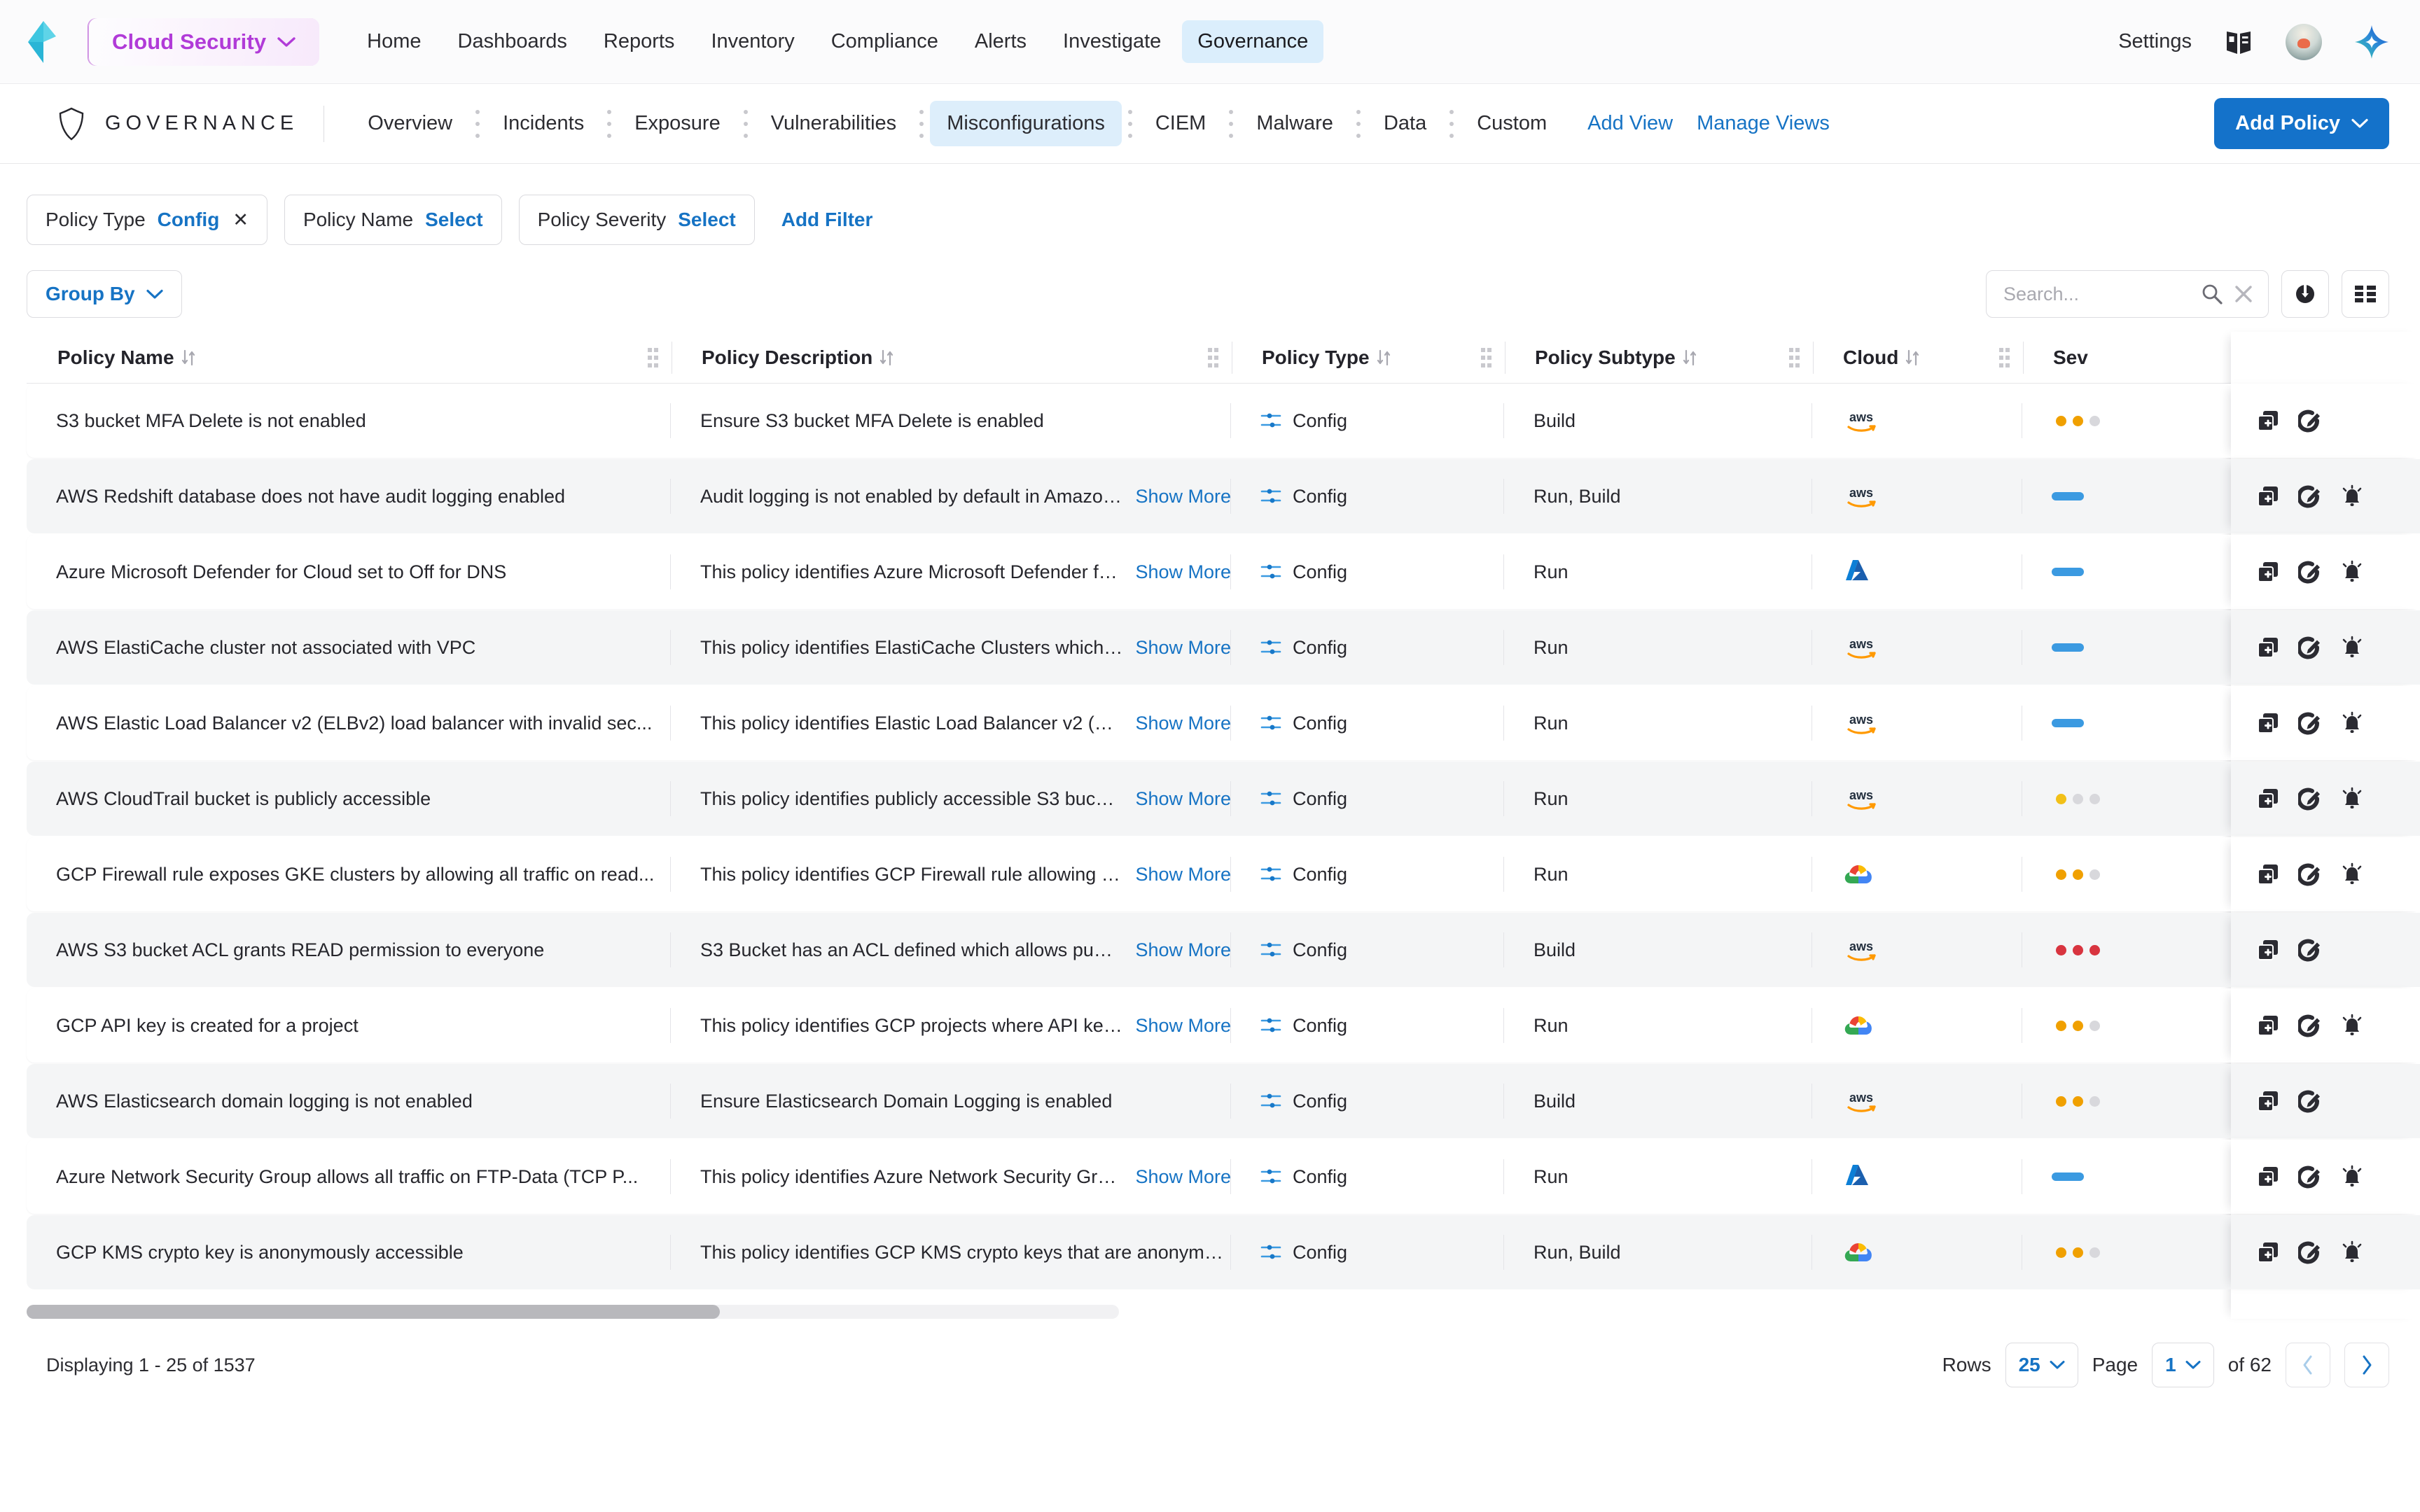  Describe the element at coordinates (350, 357) in the screenshot. I see `column-header-policy-name: Policy Name` at that location.